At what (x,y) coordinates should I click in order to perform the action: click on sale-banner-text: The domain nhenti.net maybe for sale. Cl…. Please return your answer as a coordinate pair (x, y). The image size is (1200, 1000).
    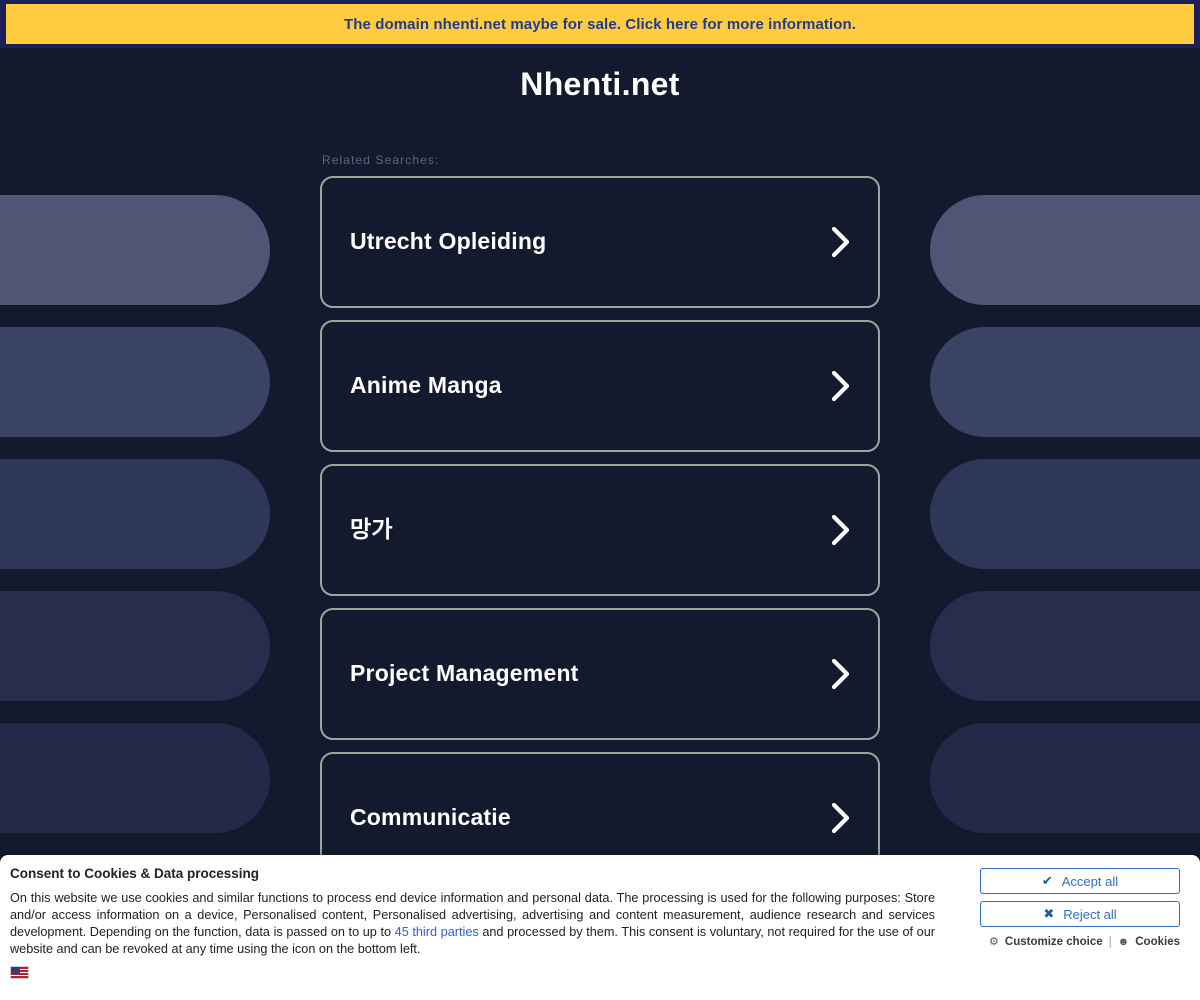
    Looking at the image, I should click on (600, 24).